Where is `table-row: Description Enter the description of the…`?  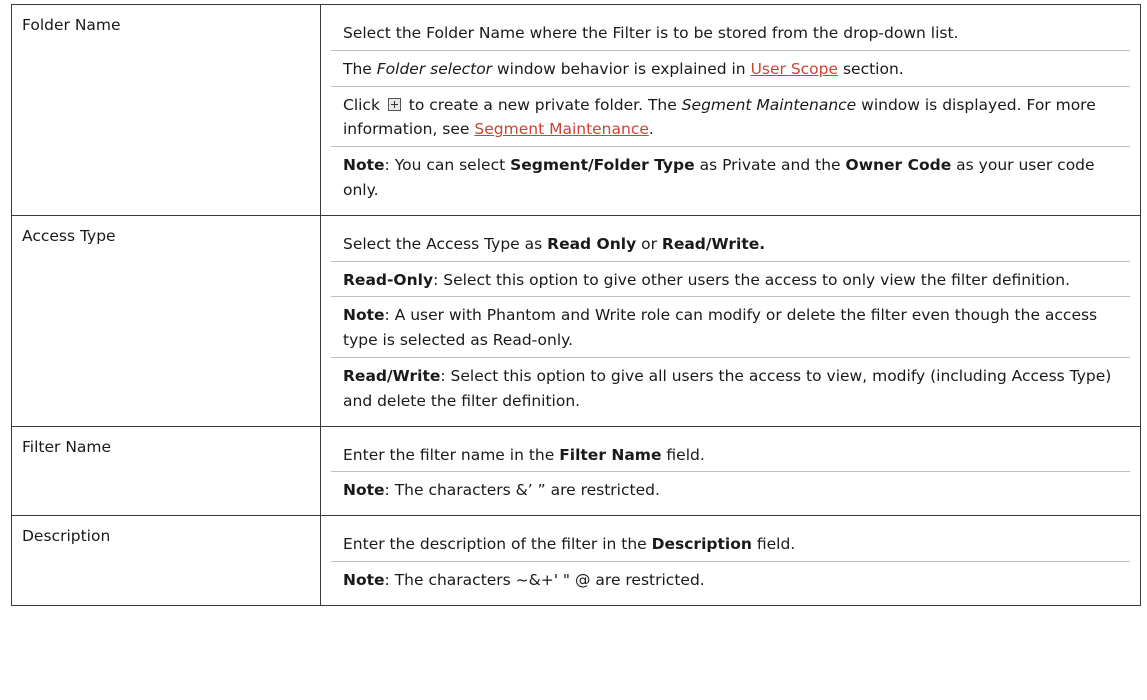
table-row: Description Enter the description of the… is located at coordinates (576, 560).